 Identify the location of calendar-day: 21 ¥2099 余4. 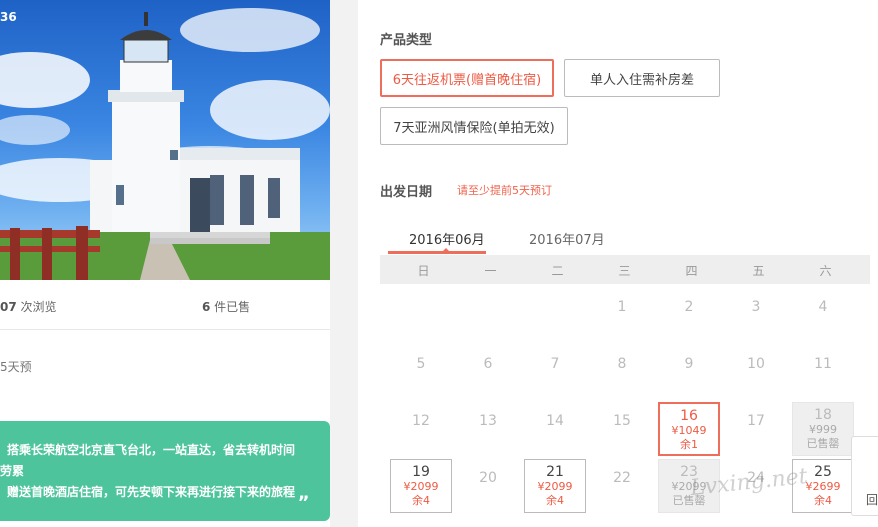
(555, 486).